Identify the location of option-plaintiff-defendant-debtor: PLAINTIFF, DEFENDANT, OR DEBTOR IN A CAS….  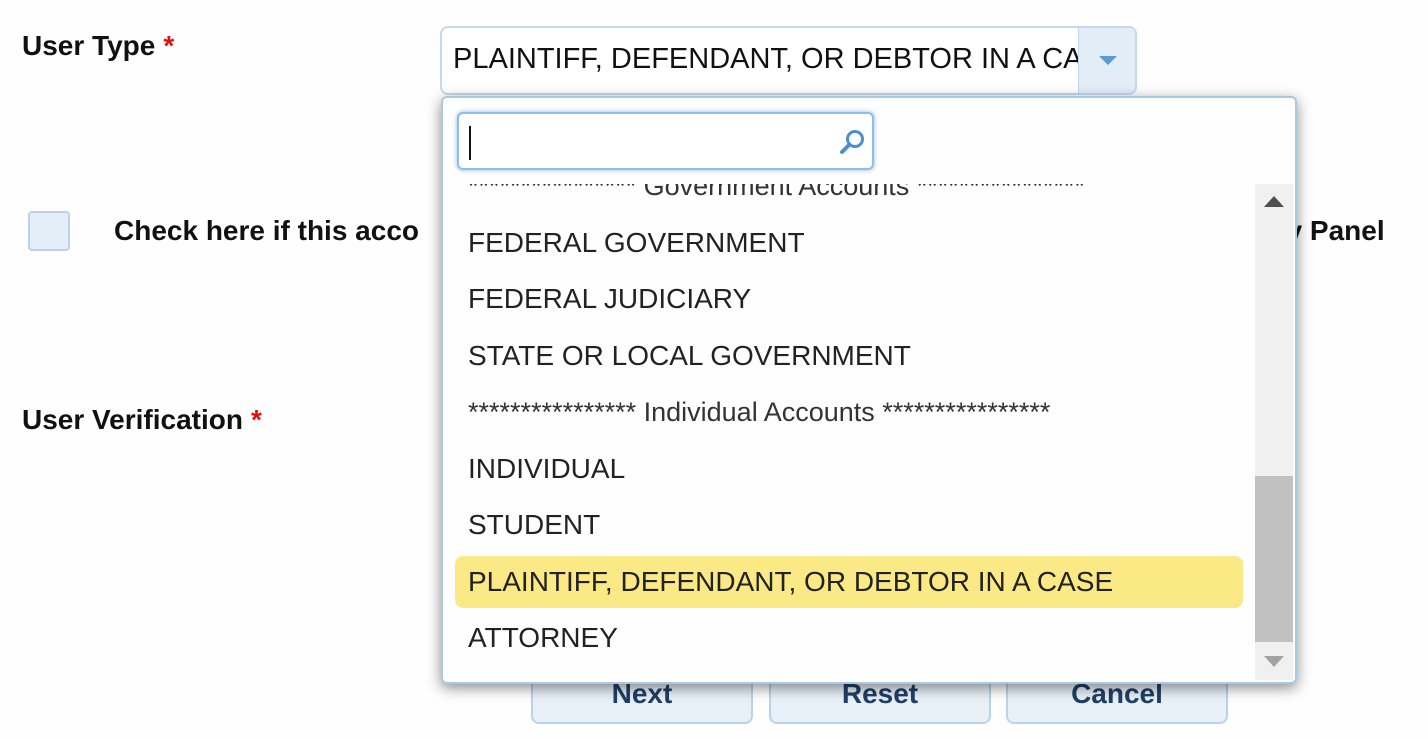
(849, 582).